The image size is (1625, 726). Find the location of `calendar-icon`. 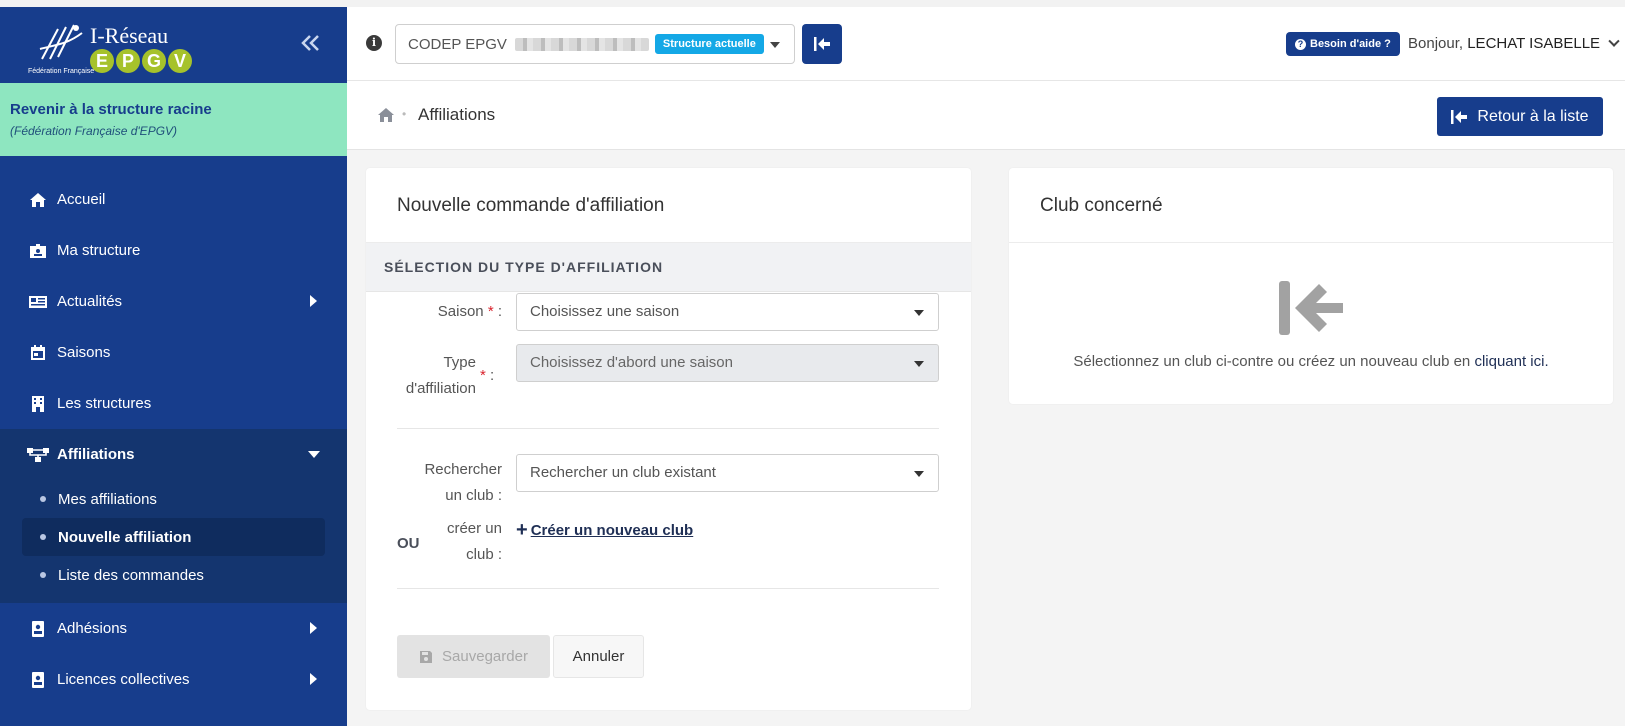

calendar-icon is located at coordinates (38, 353).